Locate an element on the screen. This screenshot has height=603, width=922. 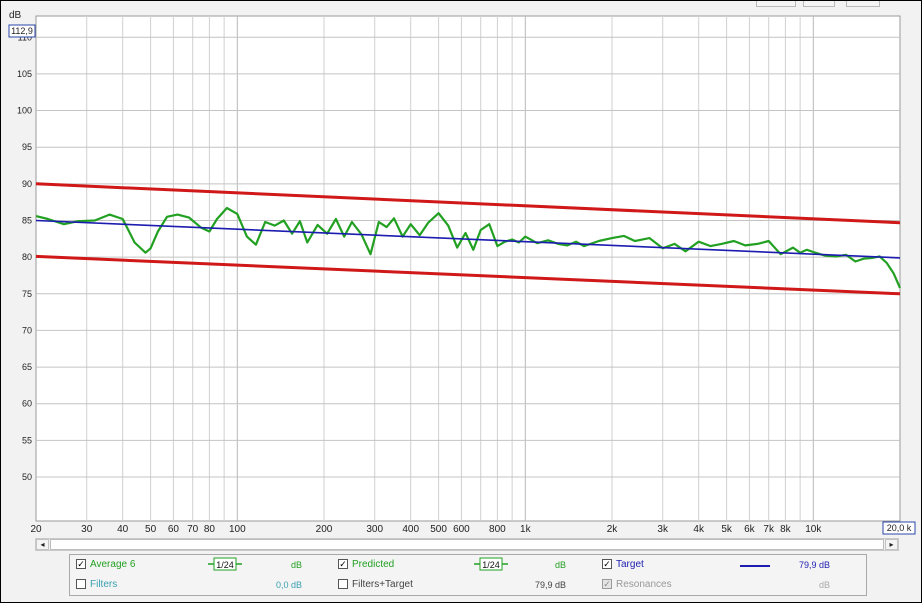
y-tick-label: 105 is located at coordinates (24, 74).